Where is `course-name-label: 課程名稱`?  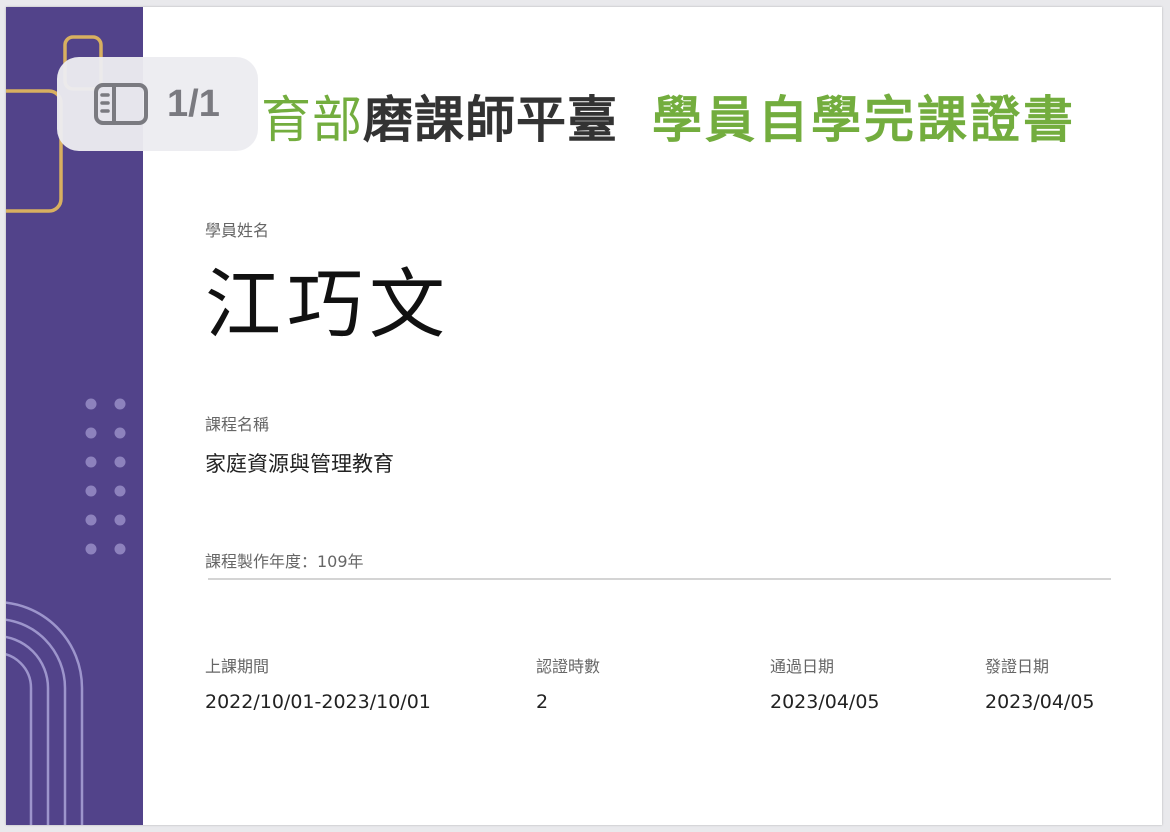
course-name-label: 課程名稱 is located at coordinates (237, 424).